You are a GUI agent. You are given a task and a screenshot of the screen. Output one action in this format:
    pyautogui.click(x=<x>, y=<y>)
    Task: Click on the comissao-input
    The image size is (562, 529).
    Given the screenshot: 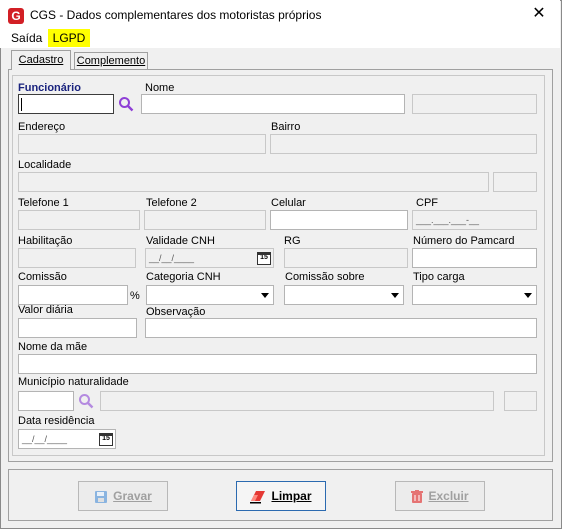 What is the action you would take?
    pyautogui.click(x=73, y=295)
    